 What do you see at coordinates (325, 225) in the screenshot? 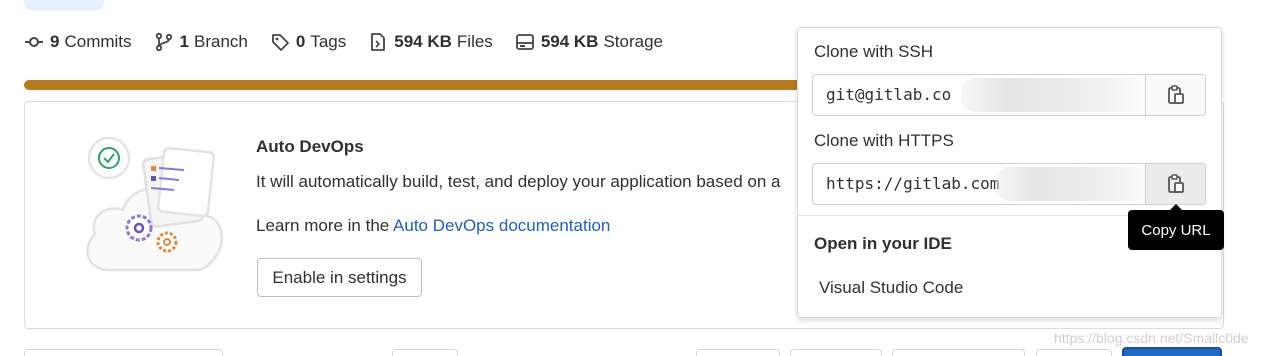
I see `learn-more-prefix: Learn more in the` at bounding box center [325, 225].